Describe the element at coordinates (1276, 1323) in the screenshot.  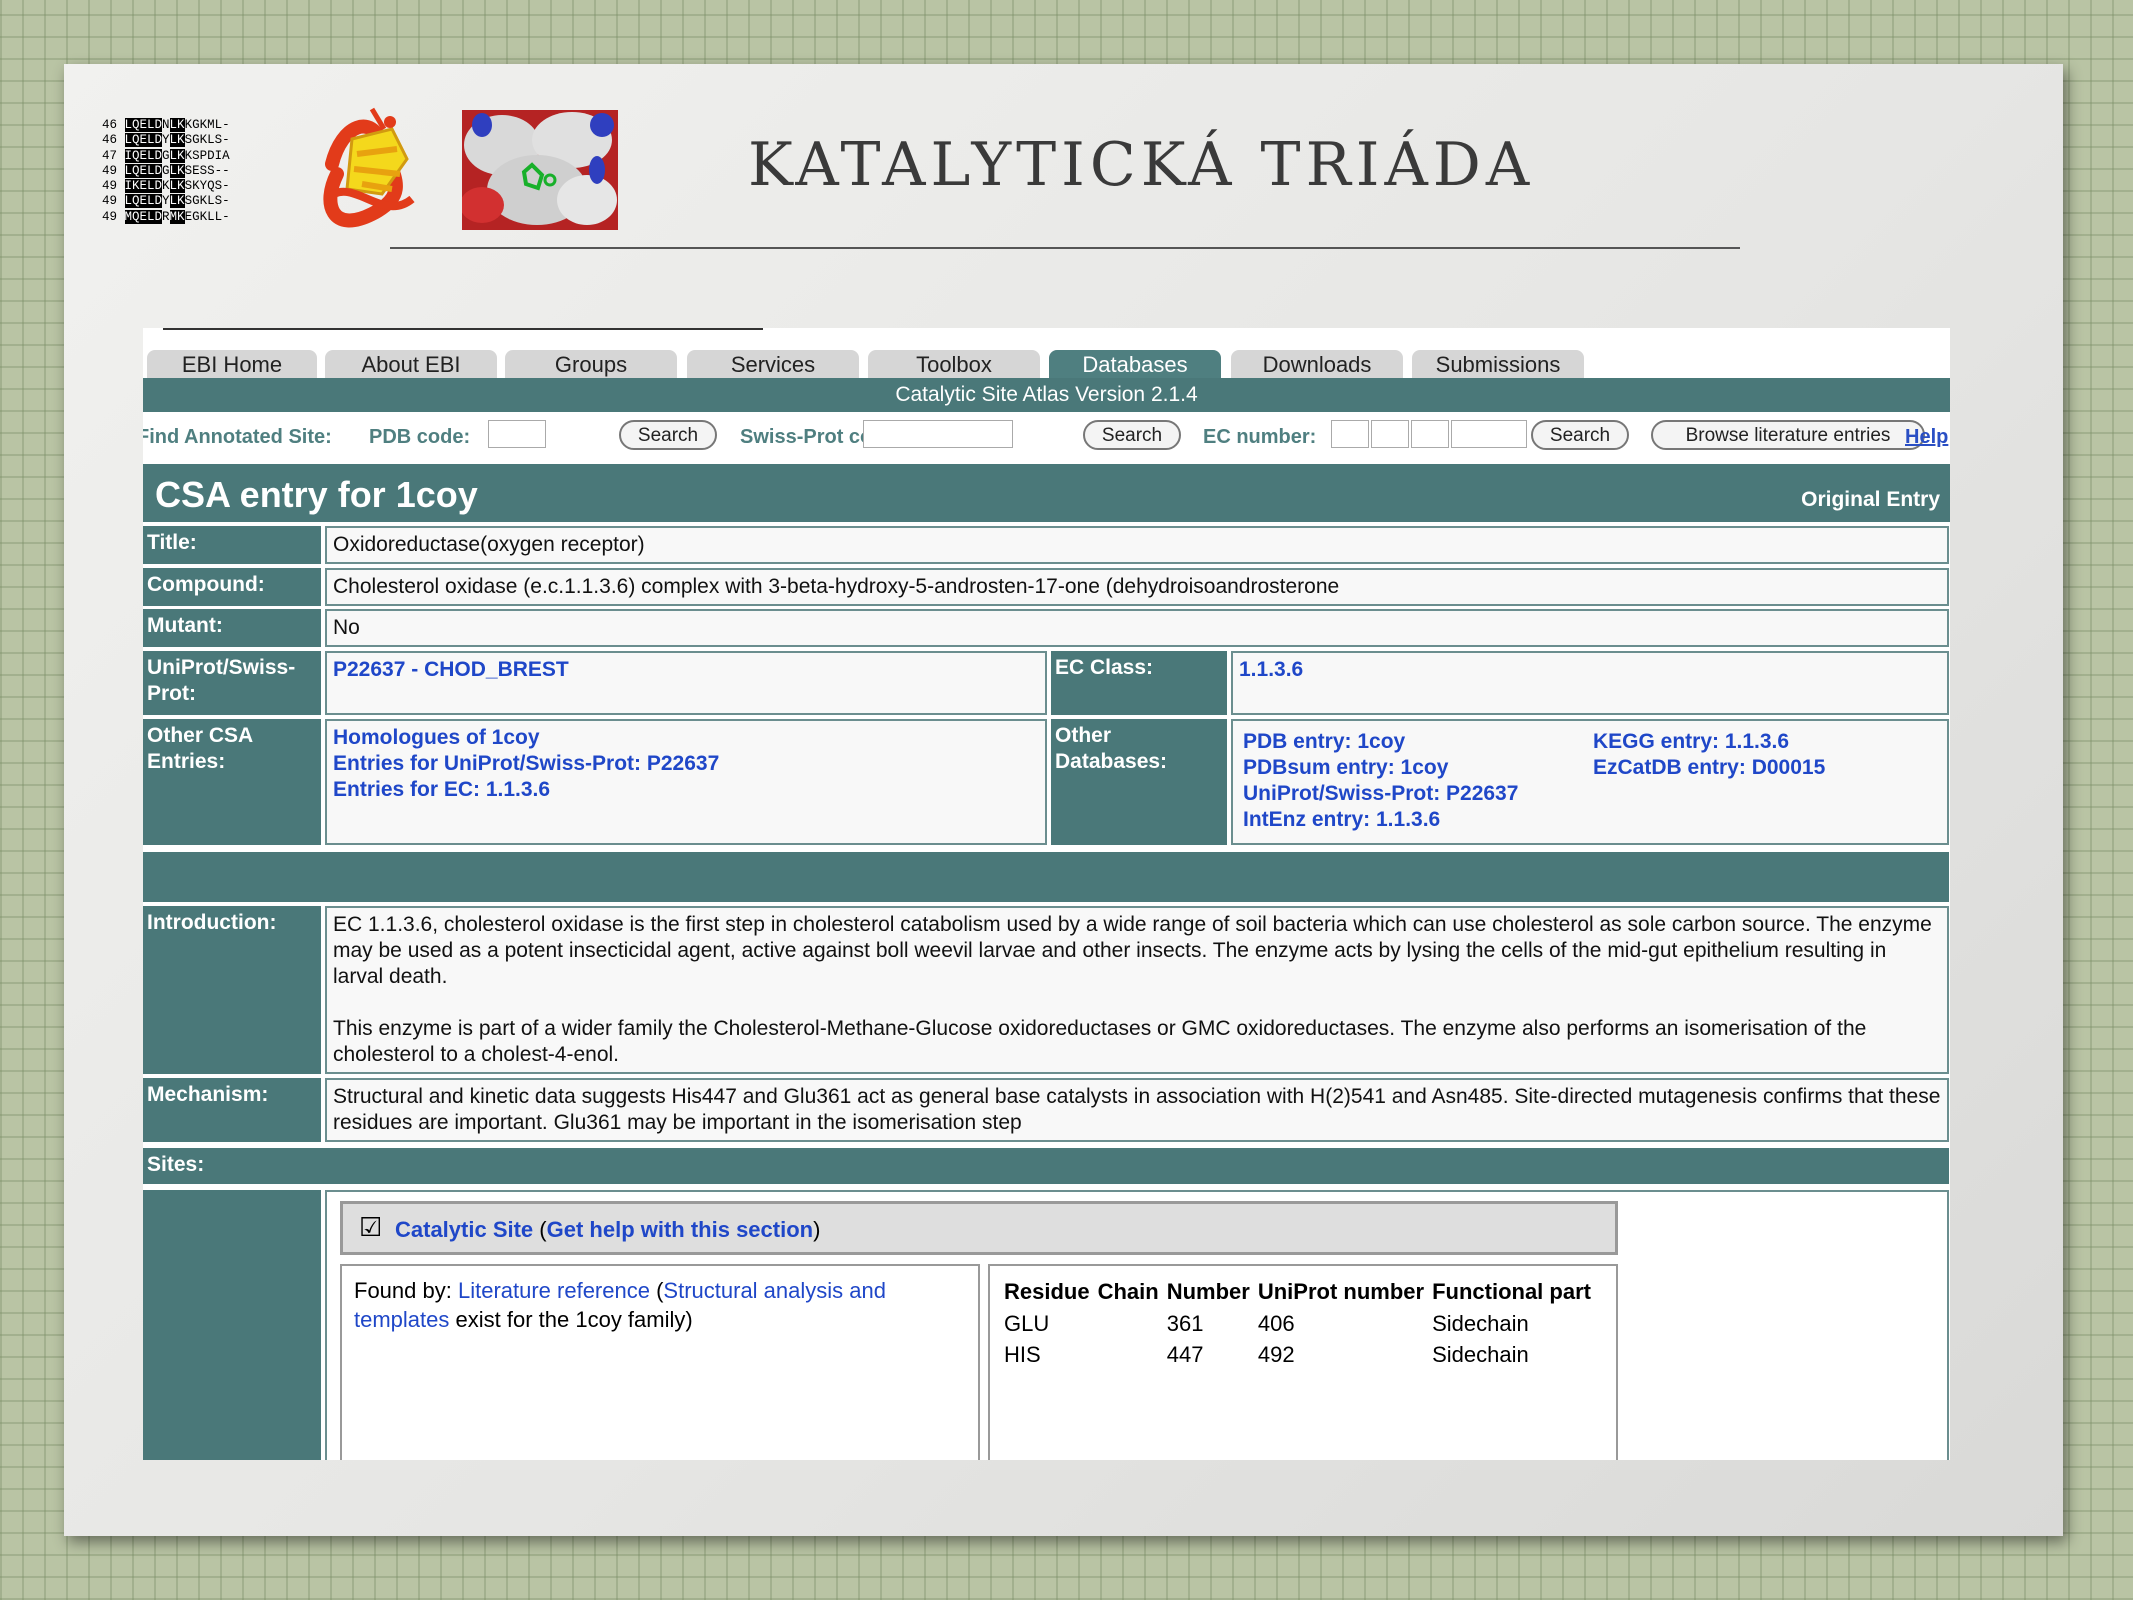
I see `uniprot-number-cell: 406` at that location.